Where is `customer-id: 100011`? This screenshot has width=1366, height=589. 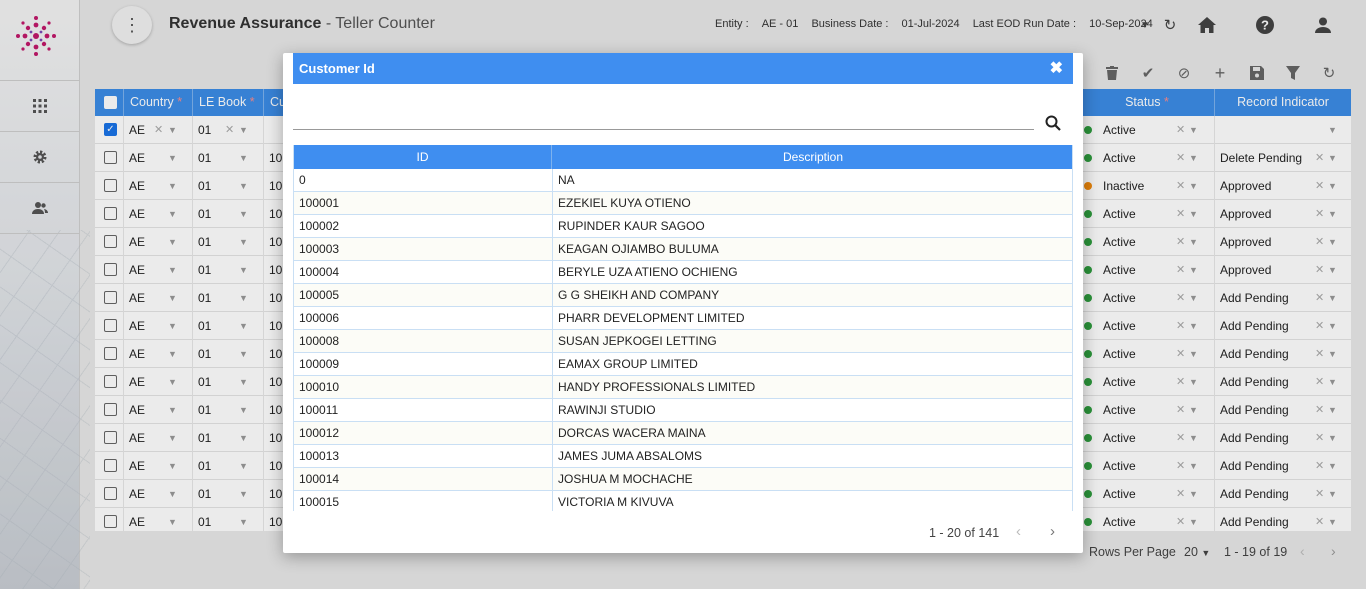 customer-id: 100011 is located at coordinates (319, 410).